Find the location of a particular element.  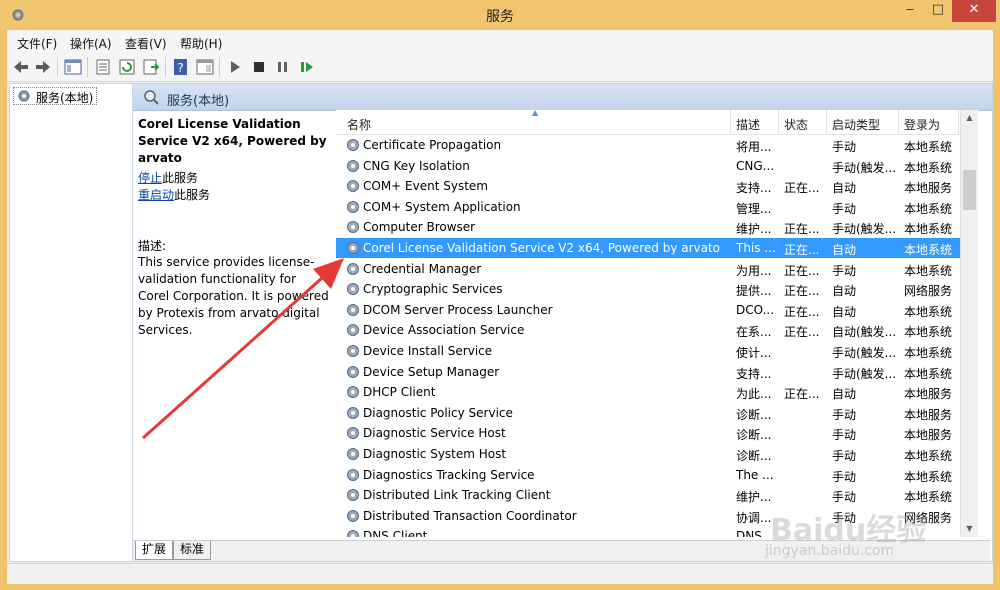

tab-standard: 标准 is located at coordinates (192, 550).